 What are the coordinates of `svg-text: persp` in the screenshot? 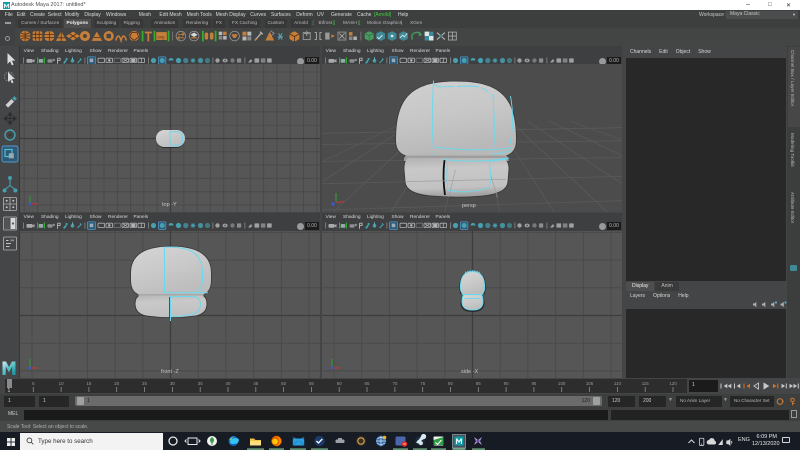 It's located at (469, 206).